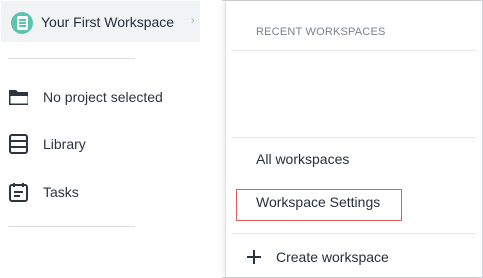 The width and height of the screenshot is (483, 278). What do you see at coordinates (22, 23) in the screenshot?
I see `workspace-logo-icon` at bounding box center [22, 23].